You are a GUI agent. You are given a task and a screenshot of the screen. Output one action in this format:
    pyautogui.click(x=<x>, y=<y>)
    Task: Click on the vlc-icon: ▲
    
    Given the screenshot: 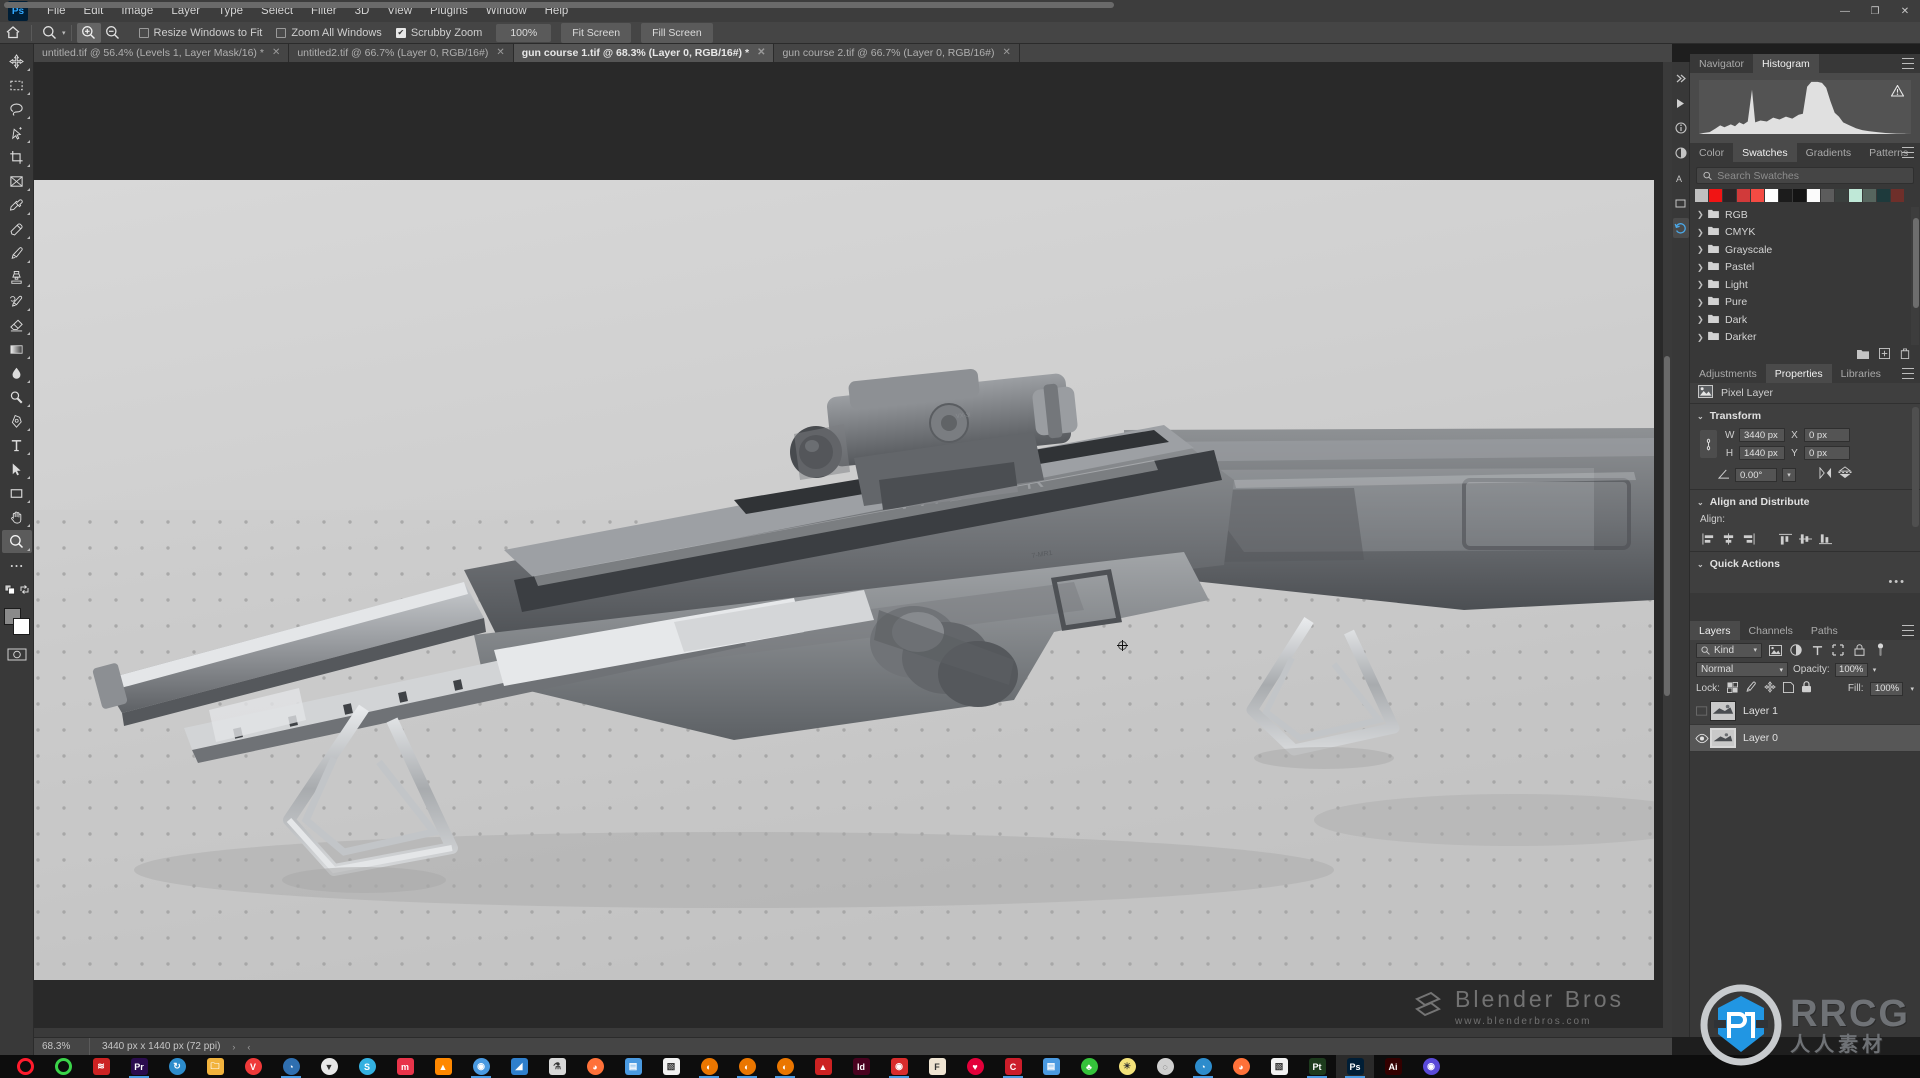 What is the action you would take?
    pyautogui.click(x=443, y=1066)
    